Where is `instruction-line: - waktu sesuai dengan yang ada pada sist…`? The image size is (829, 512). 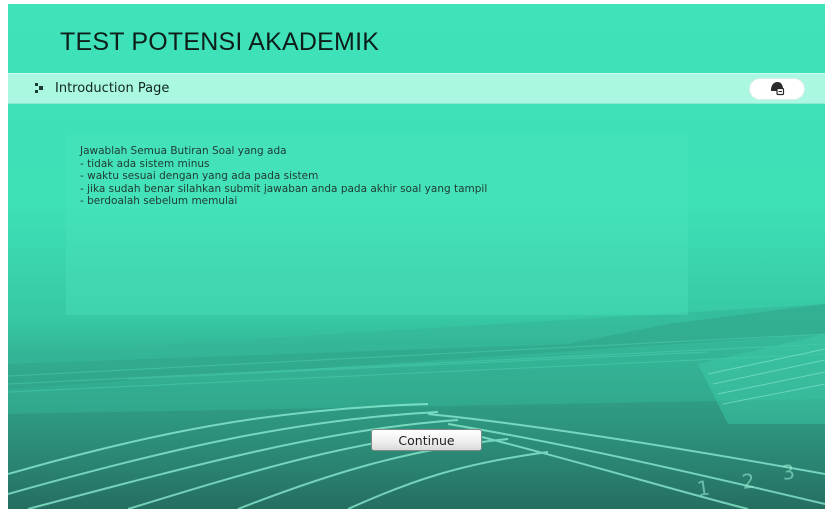
instruction-line: - waktu sesuai dengan yang ada pada sist… is located at coordinates (199, 176).